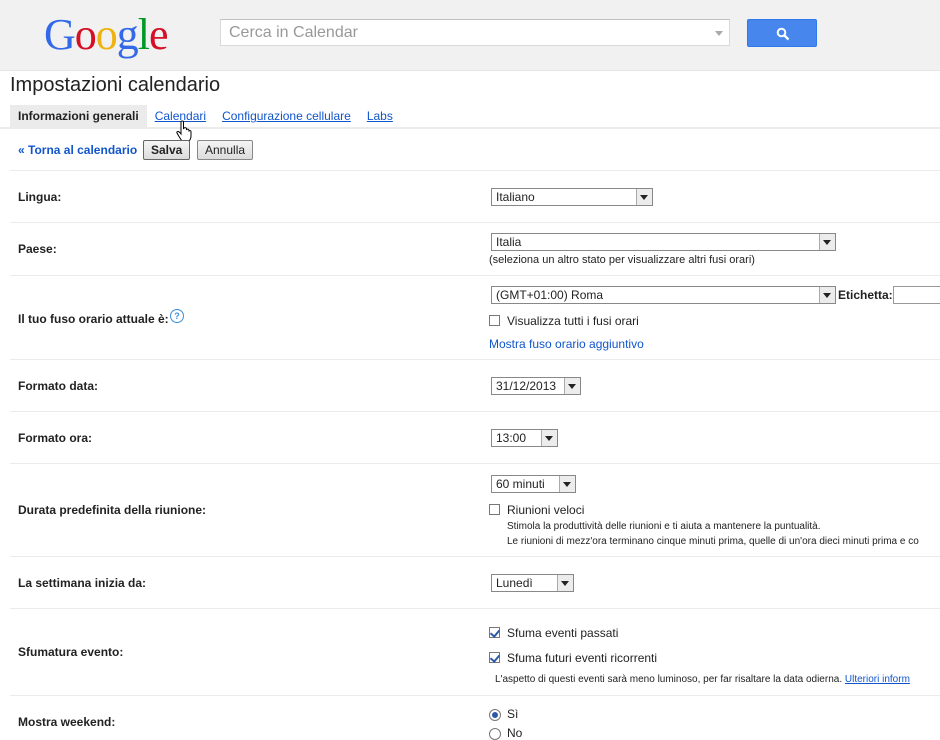 This screenshot has width=940, height=740. Describe the element at coordinates (514, 583) in the screenshot. I see `week-start-value: Lunedì` at that location.